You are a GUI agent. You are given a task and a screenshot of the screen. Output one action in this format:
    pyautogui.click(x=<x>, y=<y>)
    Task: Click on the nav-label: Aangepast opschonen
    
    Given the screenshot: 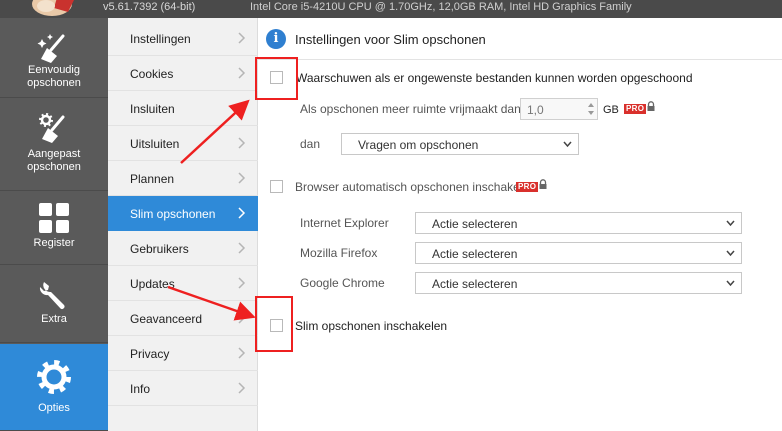 What is the action you would take?
    pyautogui.click(x=54, y=160)
    